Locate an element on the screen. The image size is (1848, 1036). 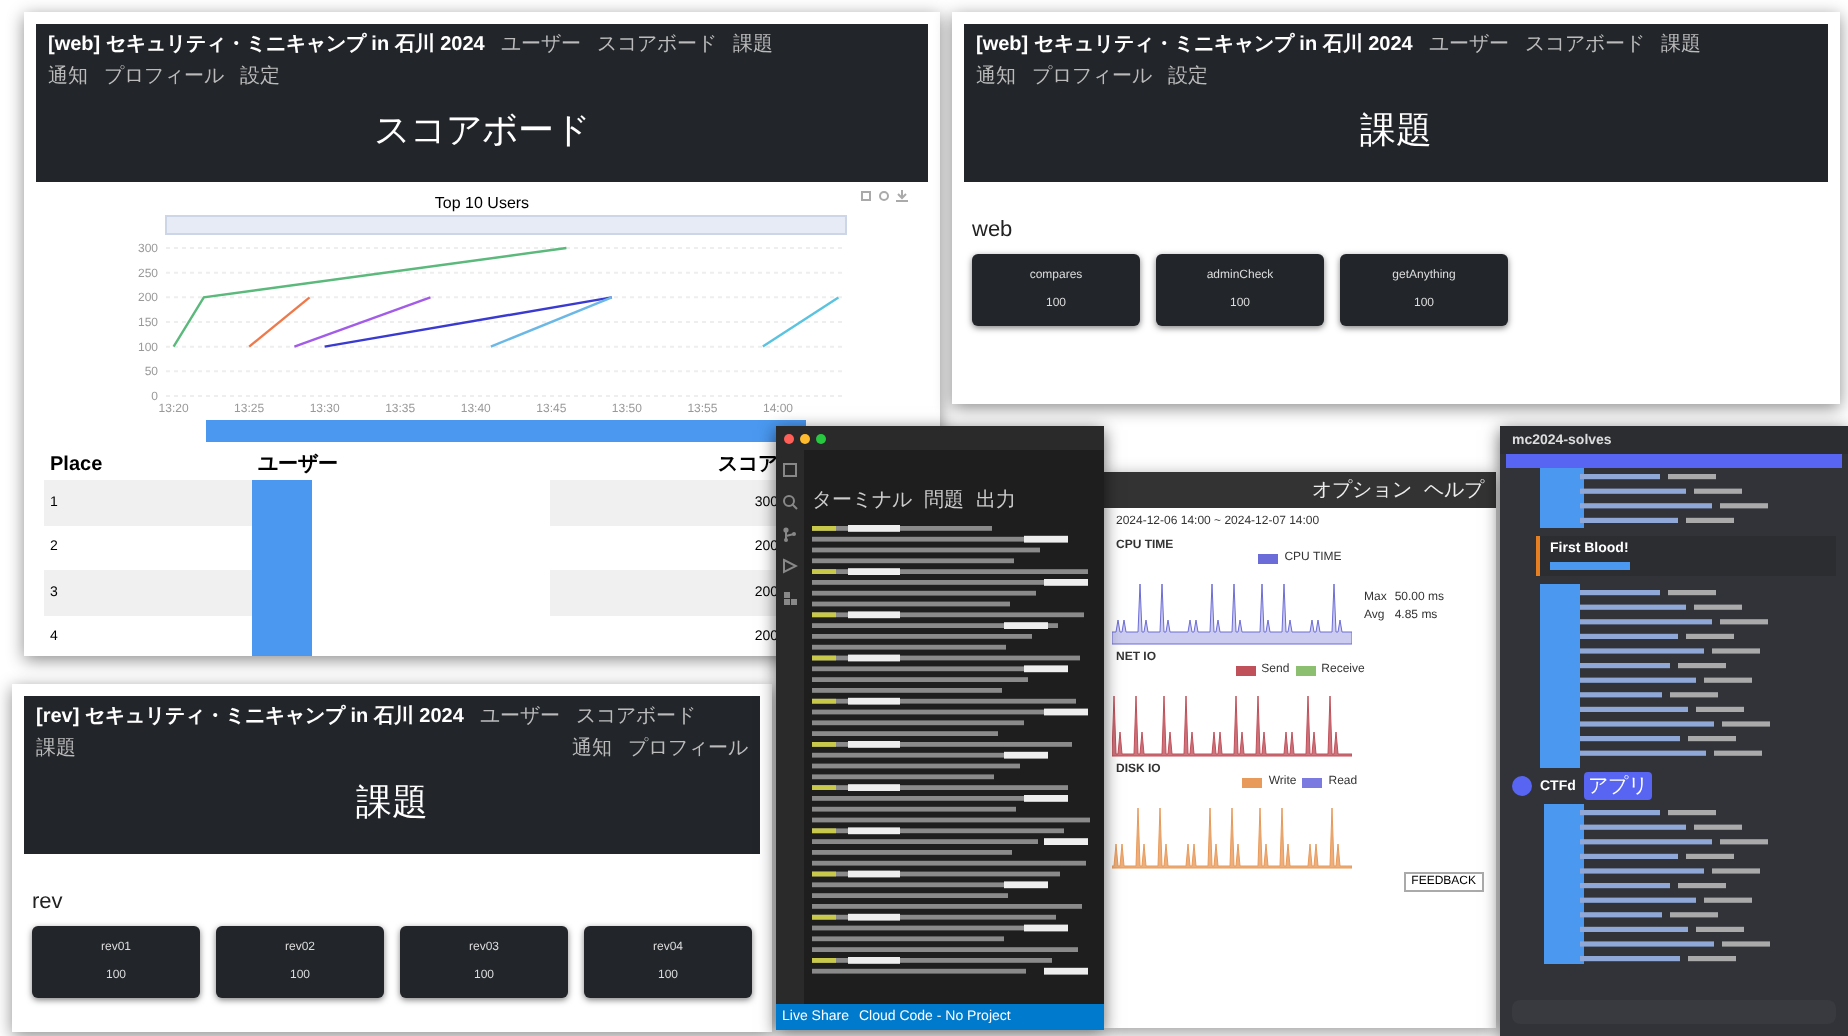
panel-tab: 出力 is located at coordinates (996, 500).